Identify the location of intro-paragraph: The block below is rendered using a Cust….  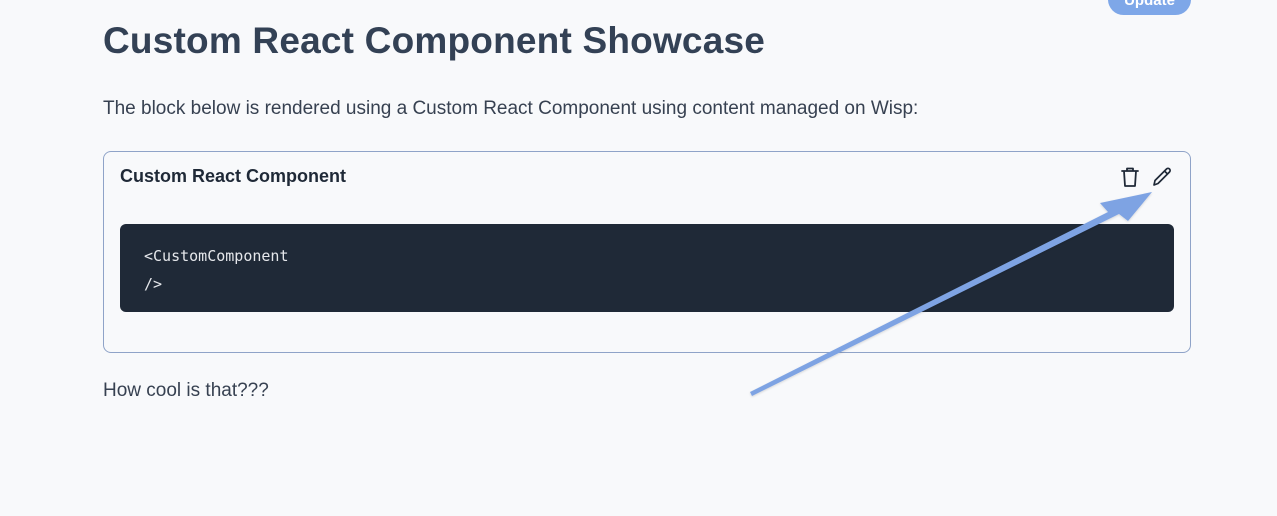
(511, 108).